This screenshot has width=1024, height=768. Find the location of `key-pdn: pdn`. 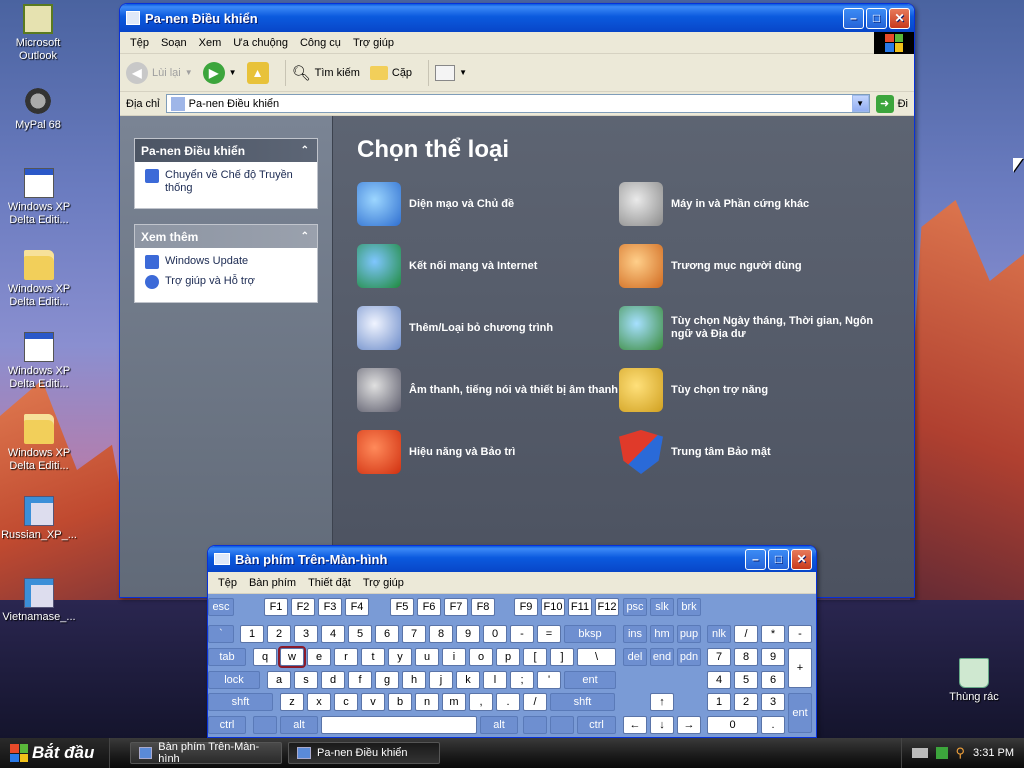

key-pdn: pdn is located at coordinates (689, 657).